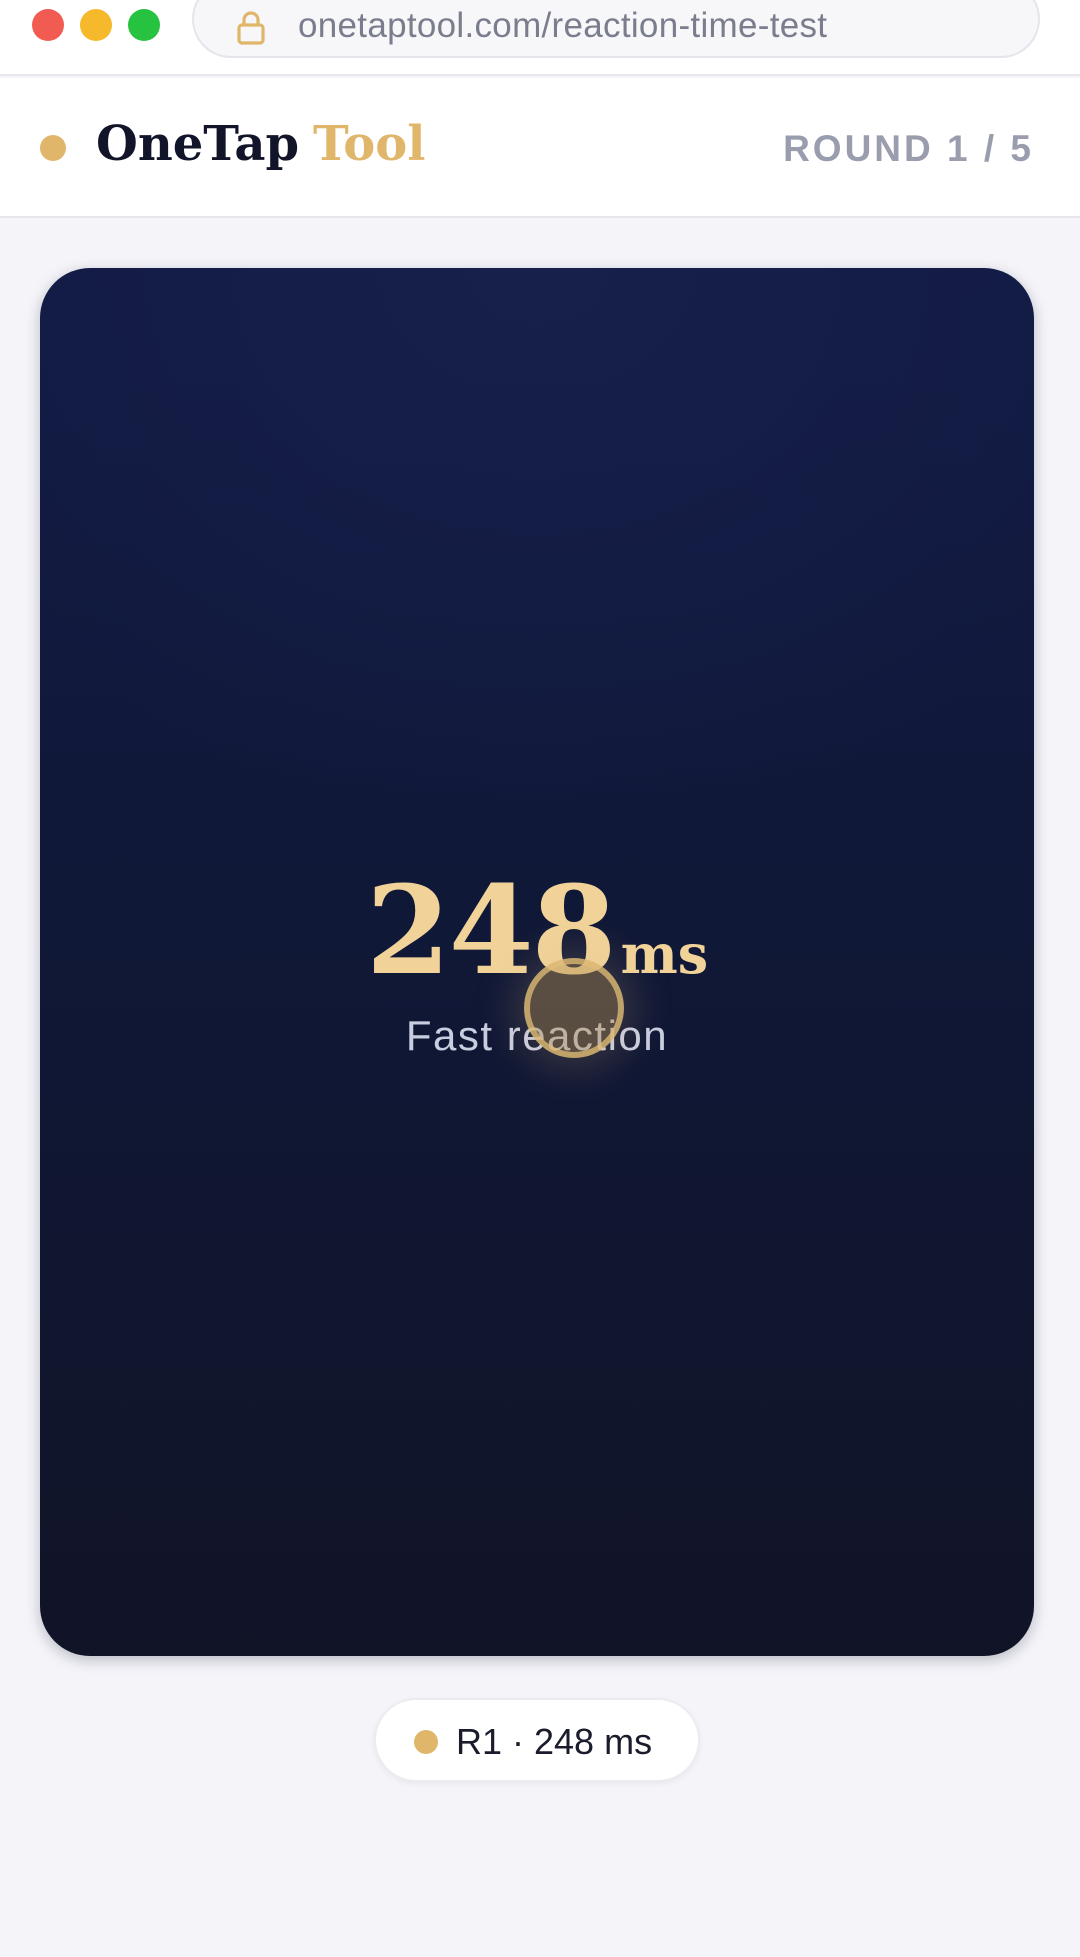 The width and height of the screenshot is (1080, 1957). Describe the element at coordinates (426, 1742) in the screenshot. I see `chip-dot-icon` at that location.